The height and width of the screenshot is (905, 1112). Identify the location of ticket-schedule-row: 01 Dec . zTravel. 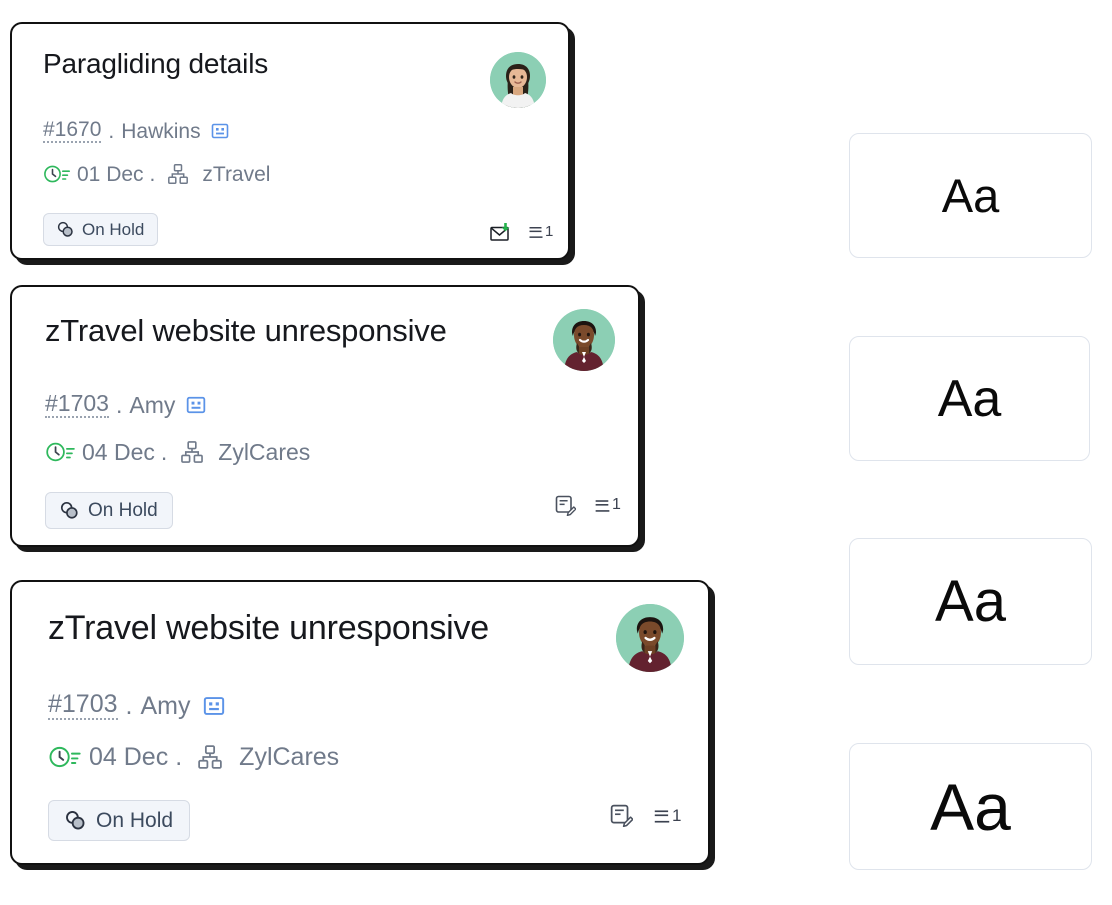
(156, 174).